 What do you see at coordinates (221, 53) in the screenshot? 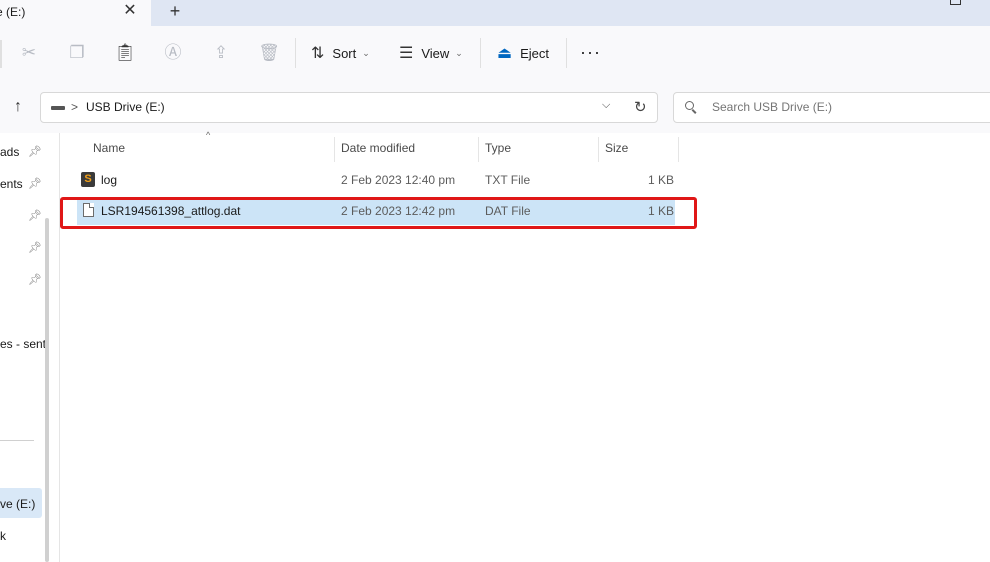
I see `share-icon: ⇪` at bounding box center [221, 53].